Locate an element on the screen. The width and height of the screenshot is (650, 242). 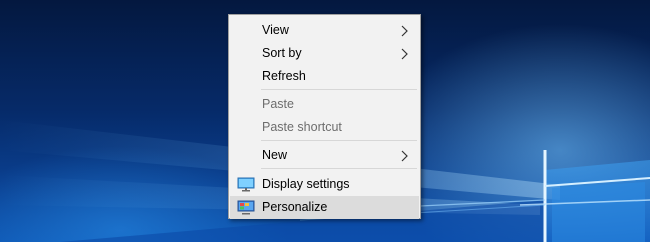
menu-item-personalize: Personalize is located at coordinates (324, 207).